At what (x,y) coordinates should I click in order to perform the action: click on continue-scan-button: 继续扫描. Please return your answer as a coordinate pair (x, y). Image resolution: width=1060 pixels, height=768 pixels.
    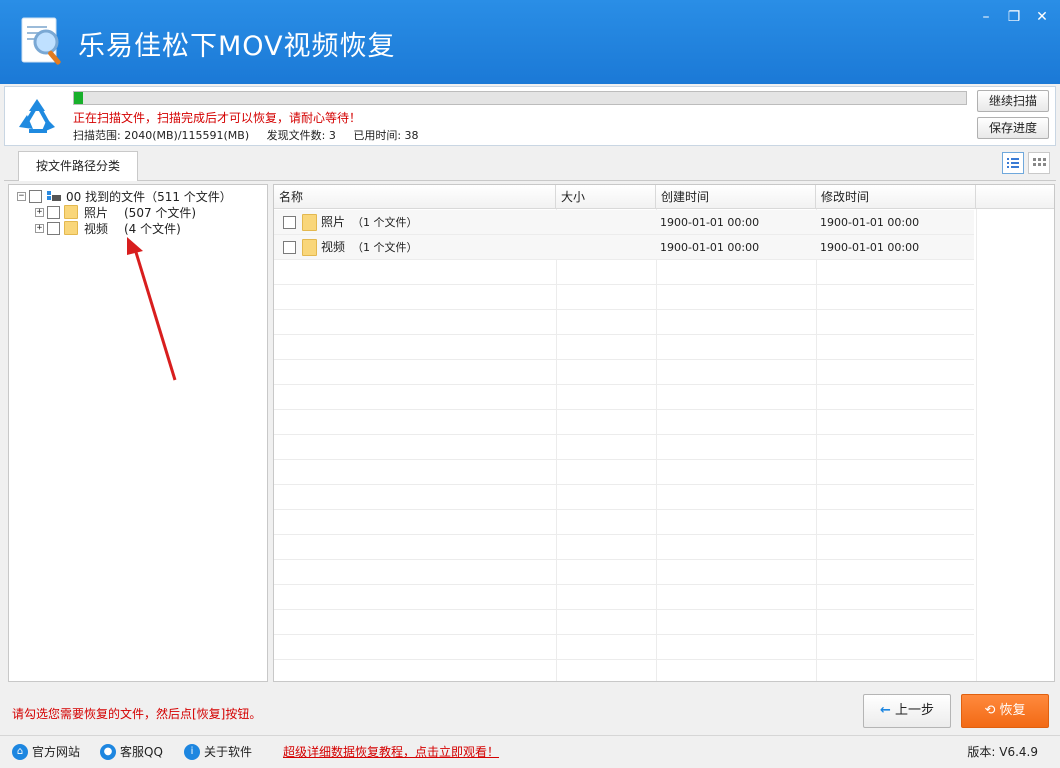
    Looking at the image, I should click on (1013, 101).